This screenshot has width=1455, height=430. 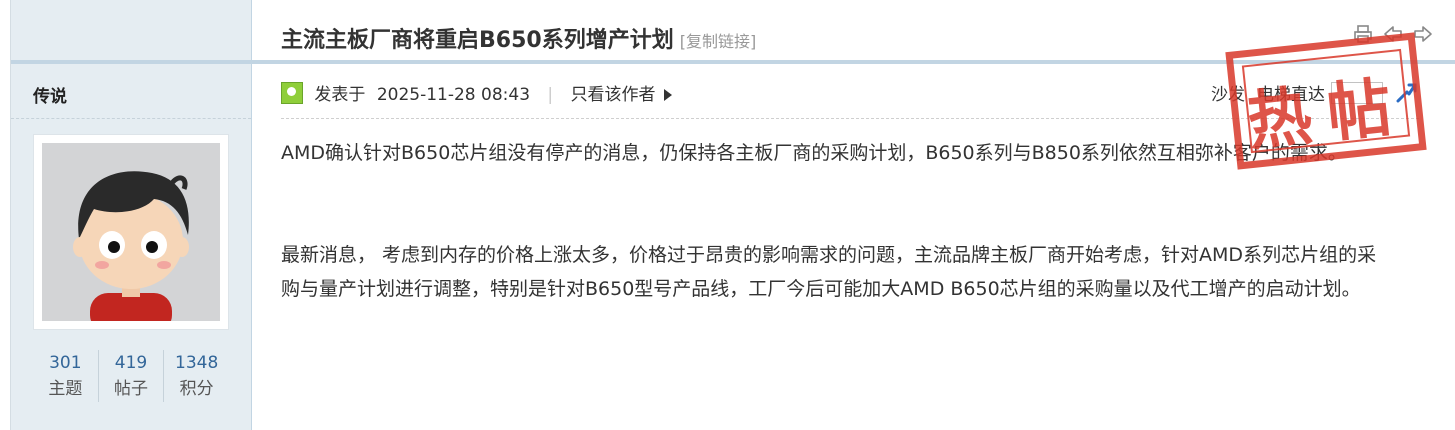 I want to click on stat-value: 1348, so click(x=197, y=363).